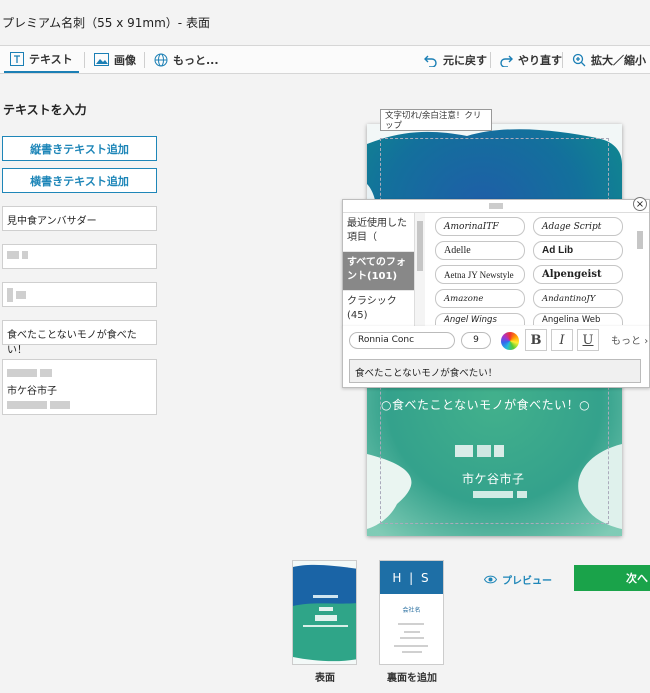 Image resolution: width=650 pixels, height=693 pixels. Describe the element at coordinates (476, 340) in the screenshot. I see `font-size-select: 9` at that location.